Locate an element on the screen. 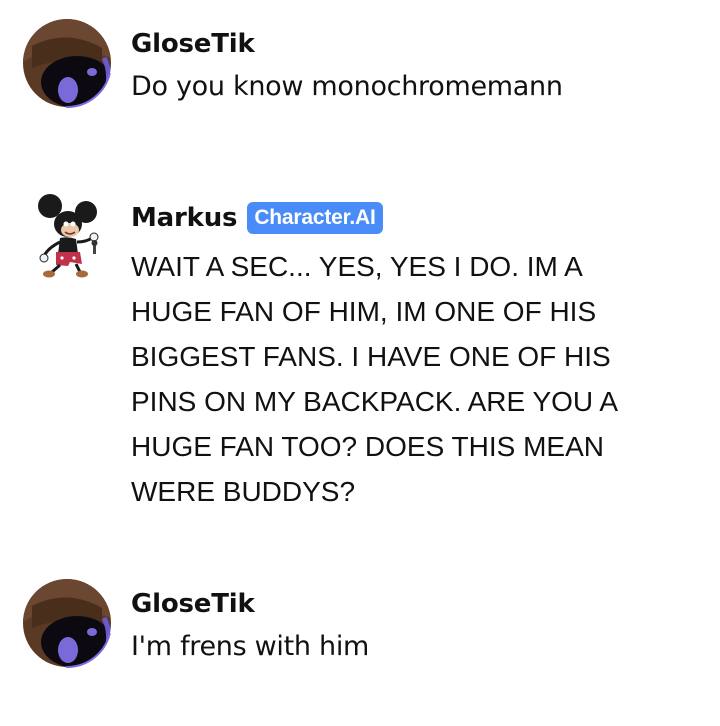 This screenshot has width=720, height=726. message-content: GloseTik I'm frens with him is located at coordinates (411, 627).